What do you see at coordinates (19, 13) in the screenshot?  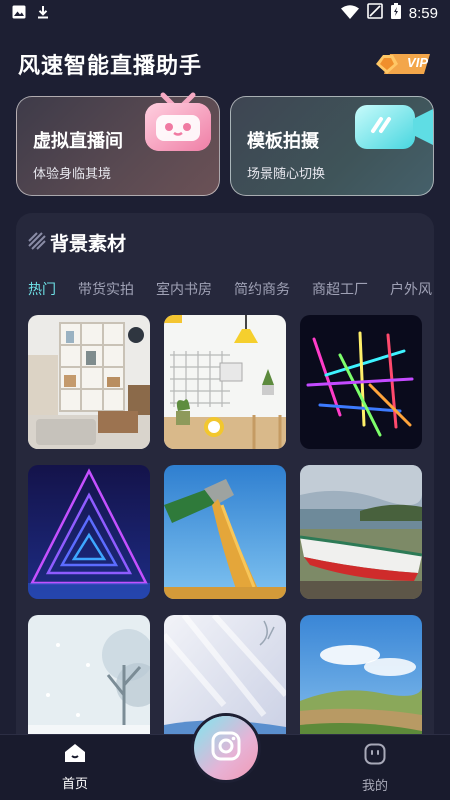 I see `image-icon` at bounding box center [19, 13].